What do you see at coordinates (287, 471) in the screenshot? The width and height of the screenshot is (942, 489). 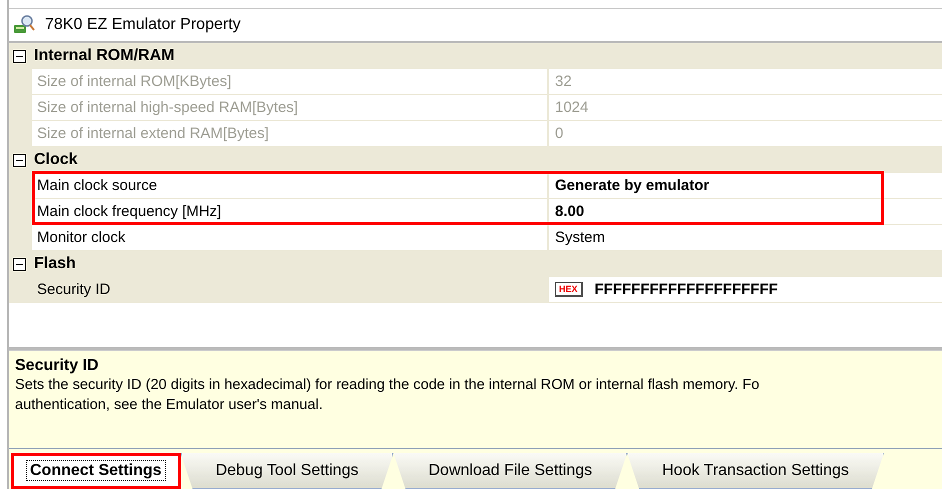 I see `tab: Debug Tool Settings` at bounding box center [287, 471].